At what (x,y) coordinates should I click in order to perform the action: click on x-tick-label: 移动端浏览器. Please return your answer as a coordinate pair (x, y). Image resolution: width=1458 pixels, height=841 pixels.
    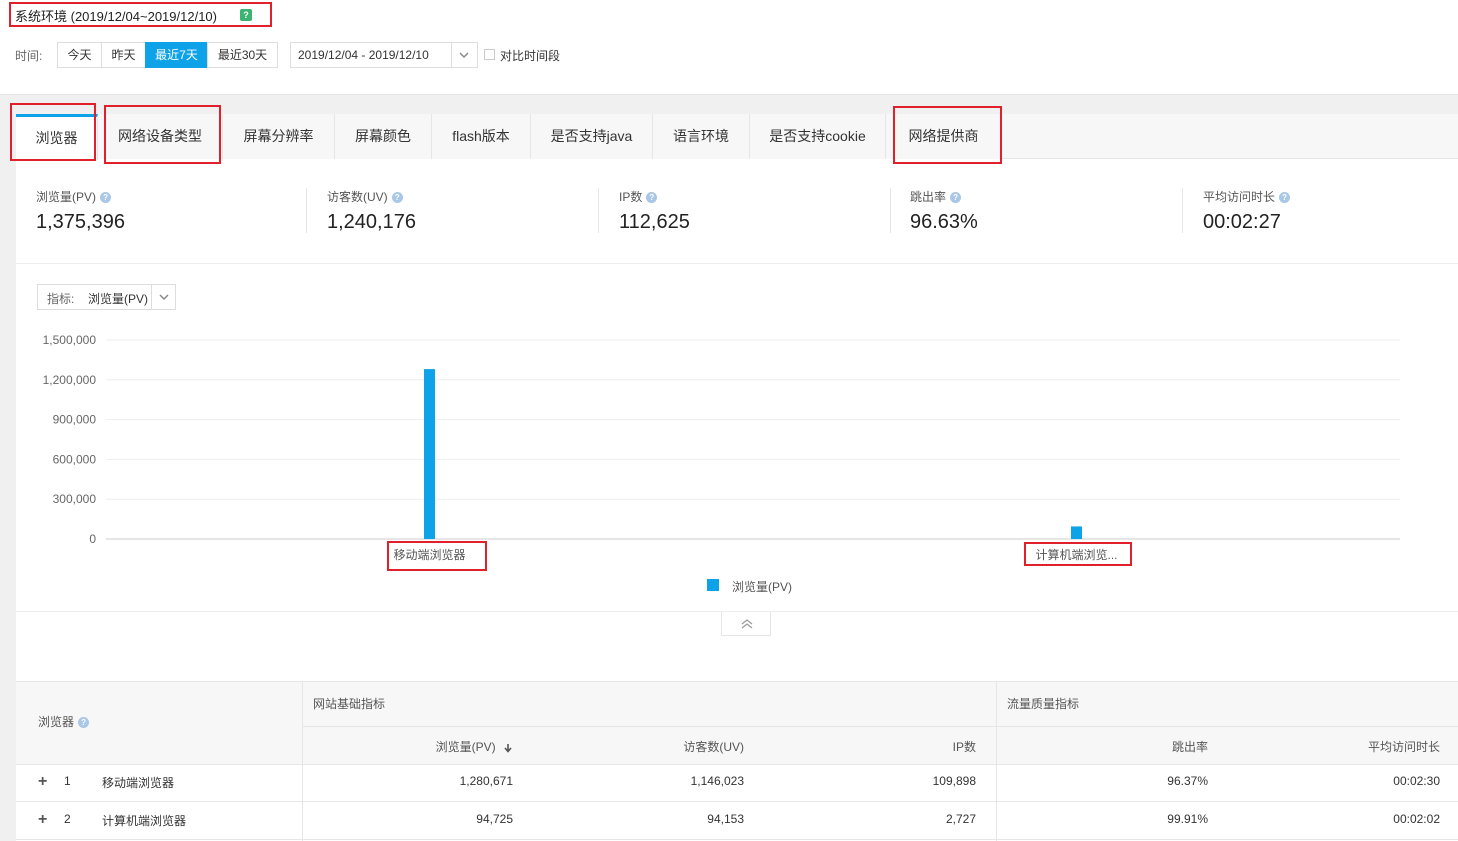
    Looking at the image, I should click on (429, 554).